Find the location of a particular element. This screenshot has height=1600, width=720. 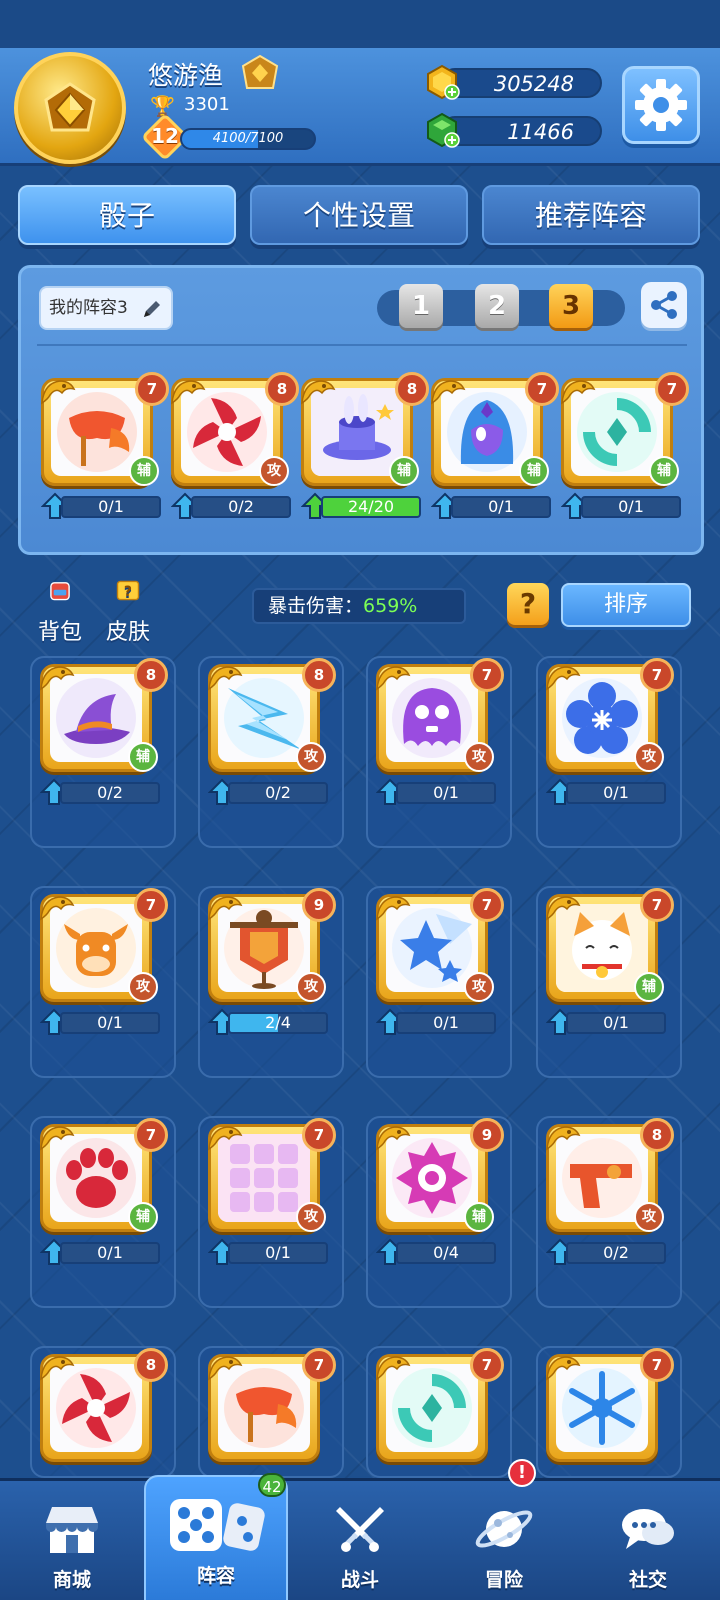

nav-deck: 阵容 42 is located at coordinates (216, 1536).